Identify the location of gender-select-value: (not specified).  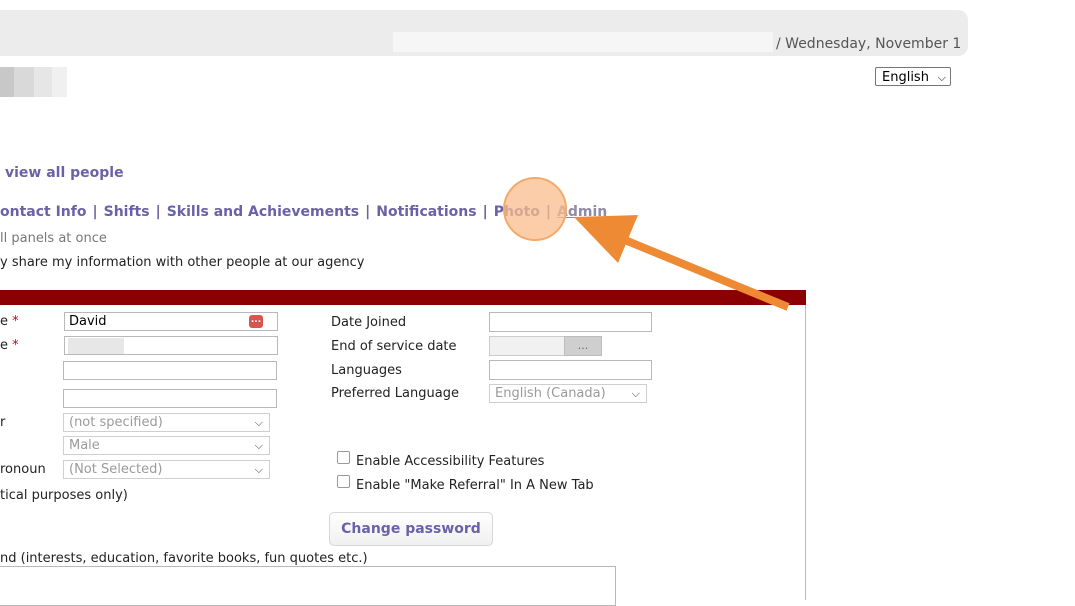
(116, 422).